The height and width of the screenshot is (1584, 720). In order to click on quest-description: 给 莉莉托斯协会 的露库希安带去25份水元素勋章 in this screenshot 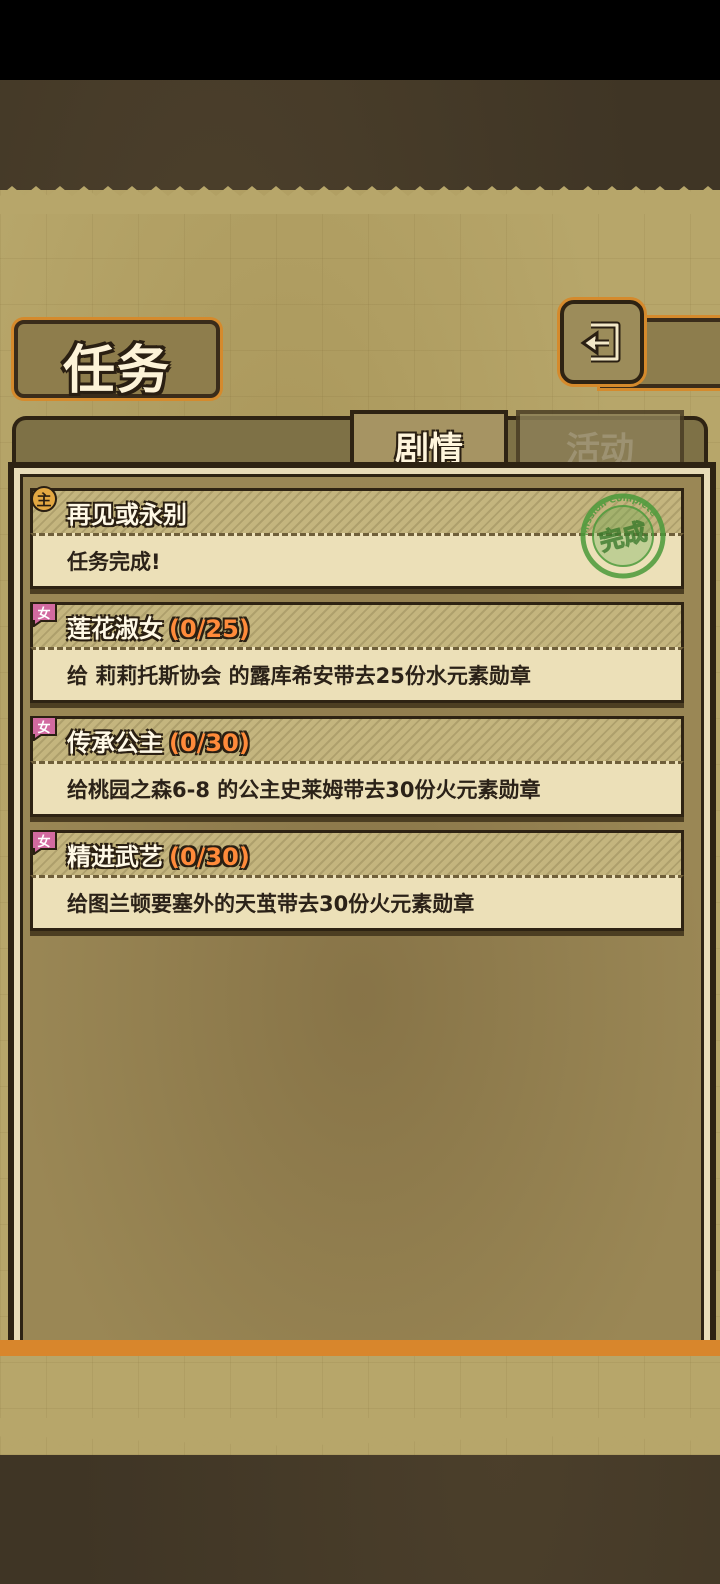, I will do `click(299, 676)`.